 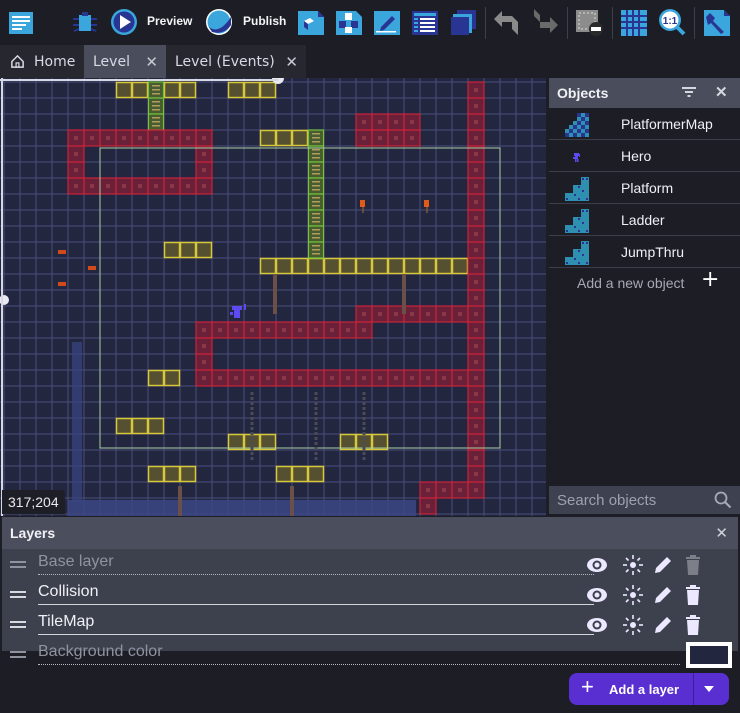 What do you see at coordinates (370, 61) in the screenshot?
I see `editor-tabs: Home Level ✕ Level (Events) ✕` at bounding box center [370, 61].